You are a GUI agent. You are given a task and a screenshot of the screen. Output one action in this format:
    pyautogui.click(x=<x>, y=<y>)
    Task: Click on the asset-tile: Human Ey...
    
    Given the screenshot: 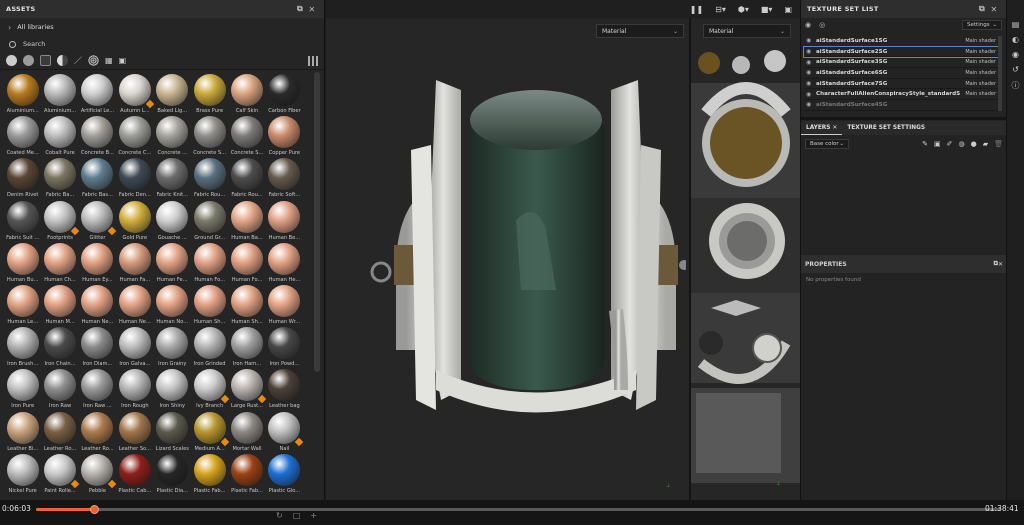 What is the action you would take?
    pyautogui.click(x=97, y=262)
    